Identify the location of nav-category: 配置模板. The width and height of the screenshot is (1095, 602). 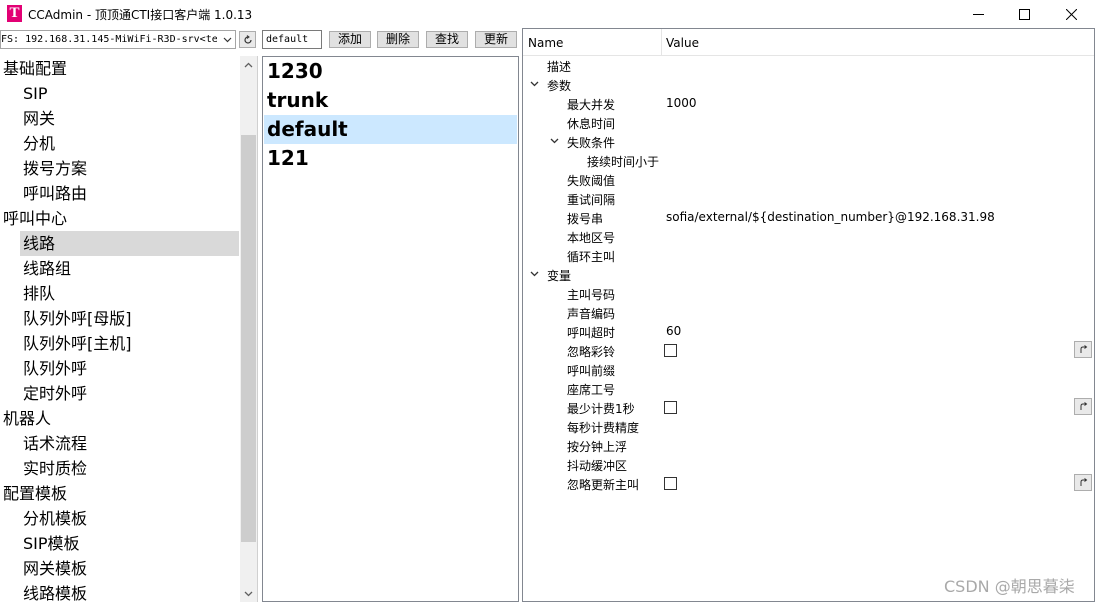
(35, 493).